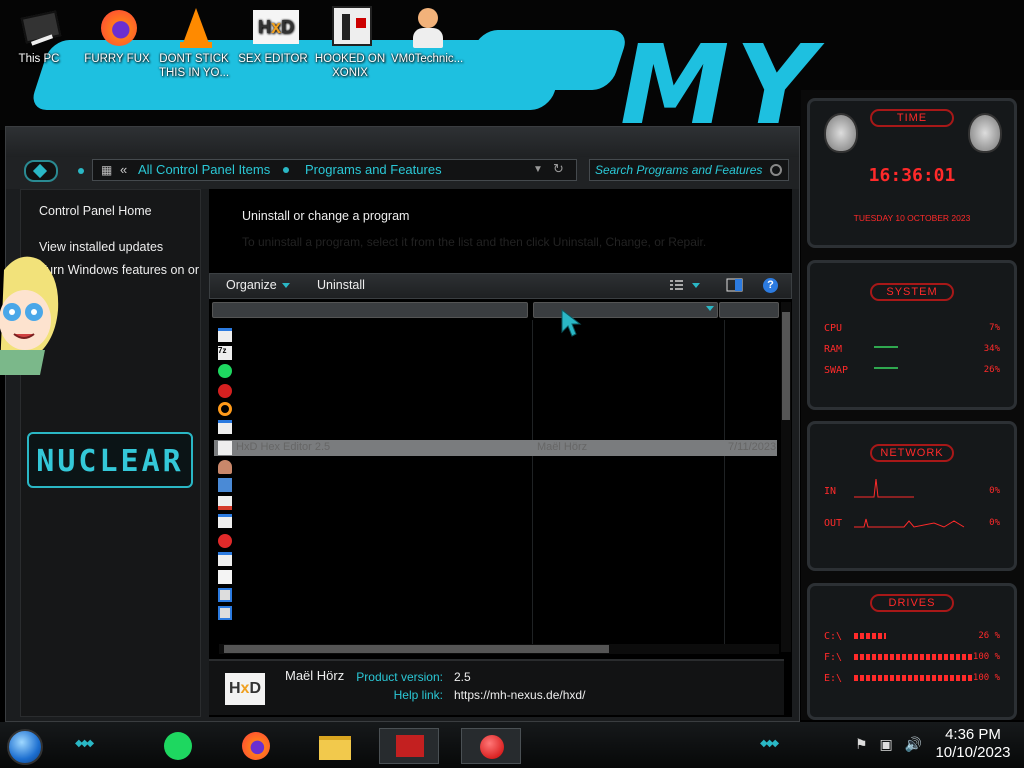 Image resolution: width=1024 pixels, height=768 pixels. I want to click on chevron-down-icon: ▼, so click(538, 170).